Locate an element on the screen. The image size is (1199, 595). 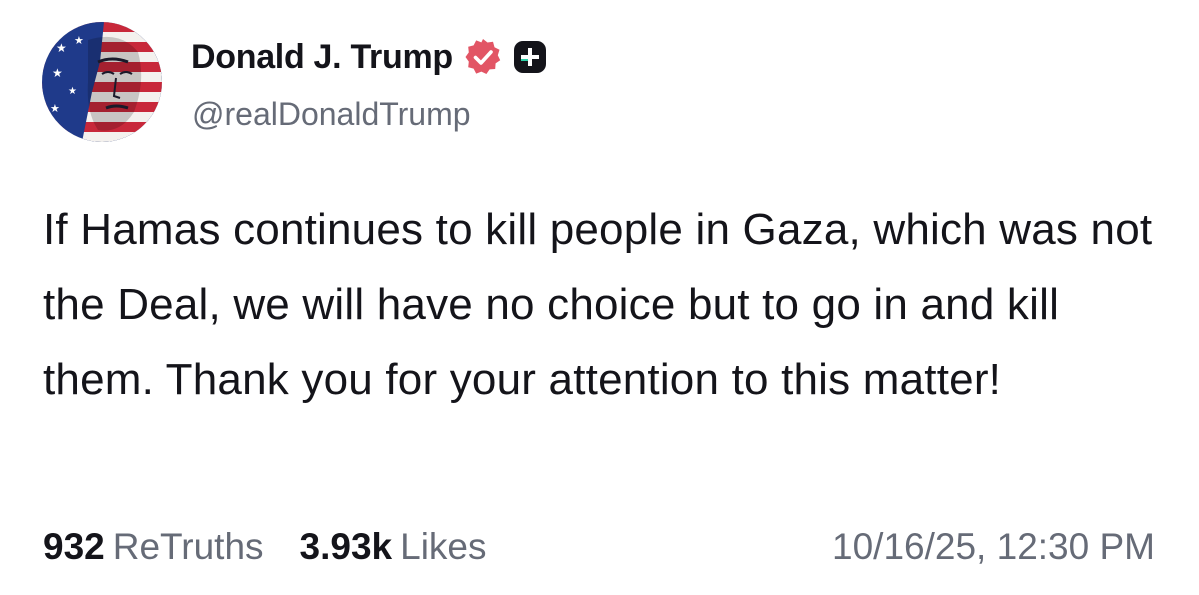
likes-count: 3.93k is located at coordinates (346, 546).